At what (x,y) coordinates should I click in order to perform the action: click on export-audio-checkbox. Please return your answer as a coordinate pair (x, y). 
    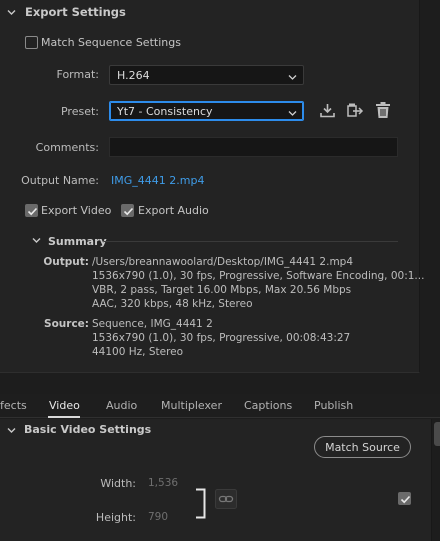
    Looking at the image, I should click on (127, 210).